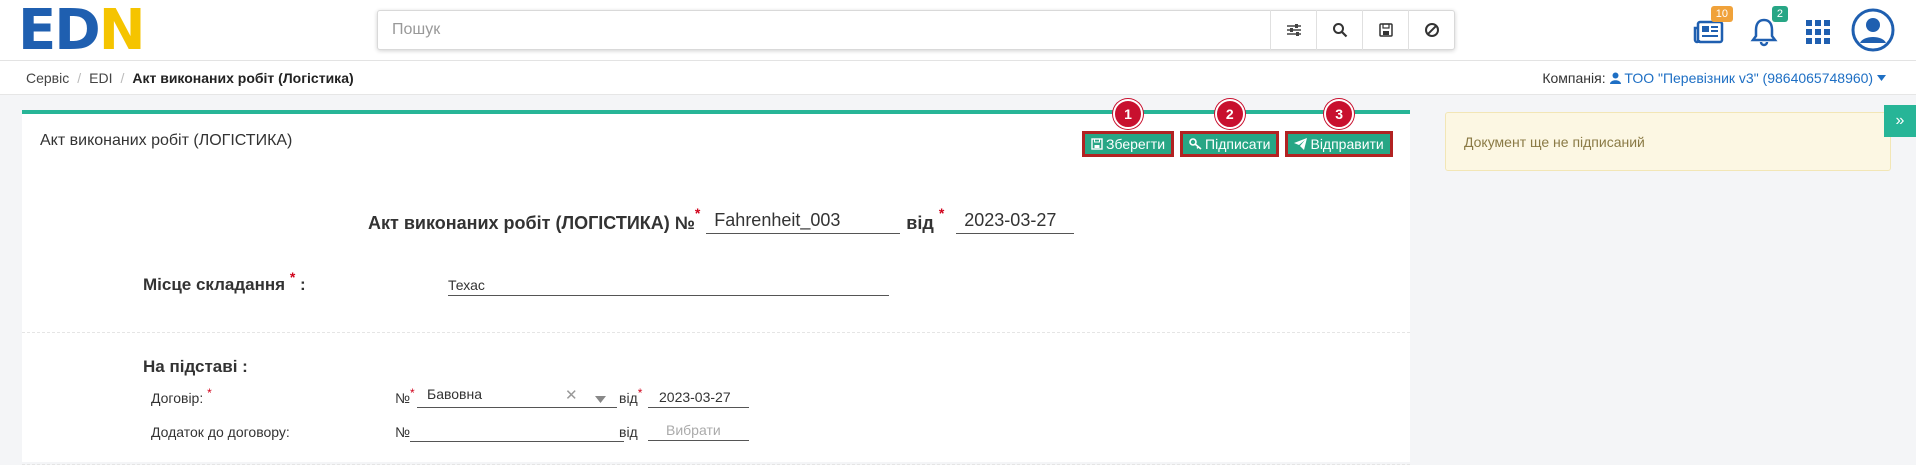  What do you see at coordinates (100, 78) in the screenshot?
I see `breadcrumb-item-edi: EDI` at bounding box center [100, 78].